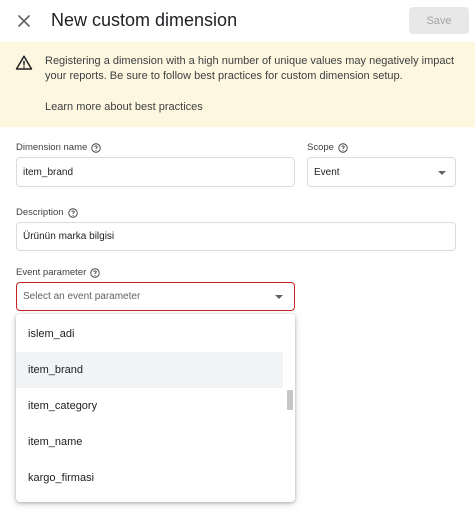 Image resolution: width=475 pixels, height=512 pixels. I want to click on close-icon, so click(24, 21).